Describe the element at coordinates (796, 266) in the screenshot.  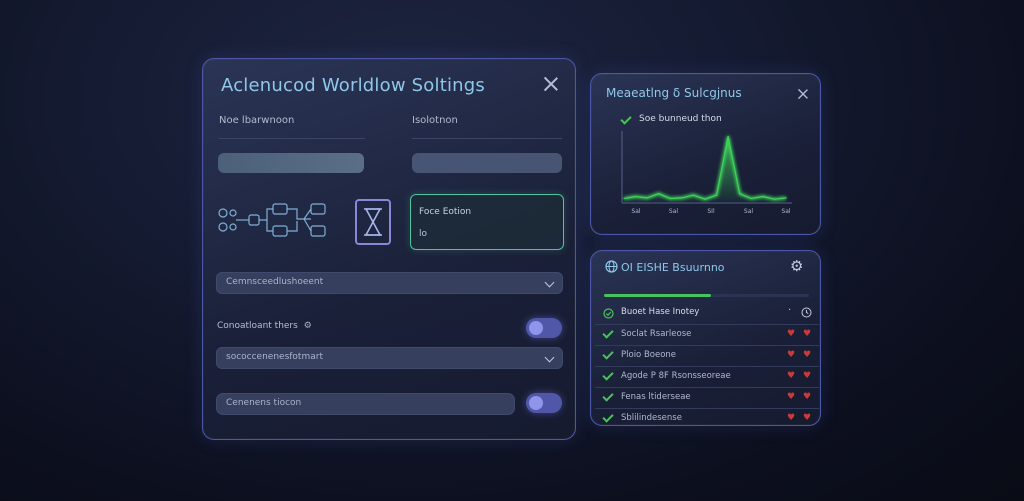
I see `settings-gear-icon: ⚙` at that location.